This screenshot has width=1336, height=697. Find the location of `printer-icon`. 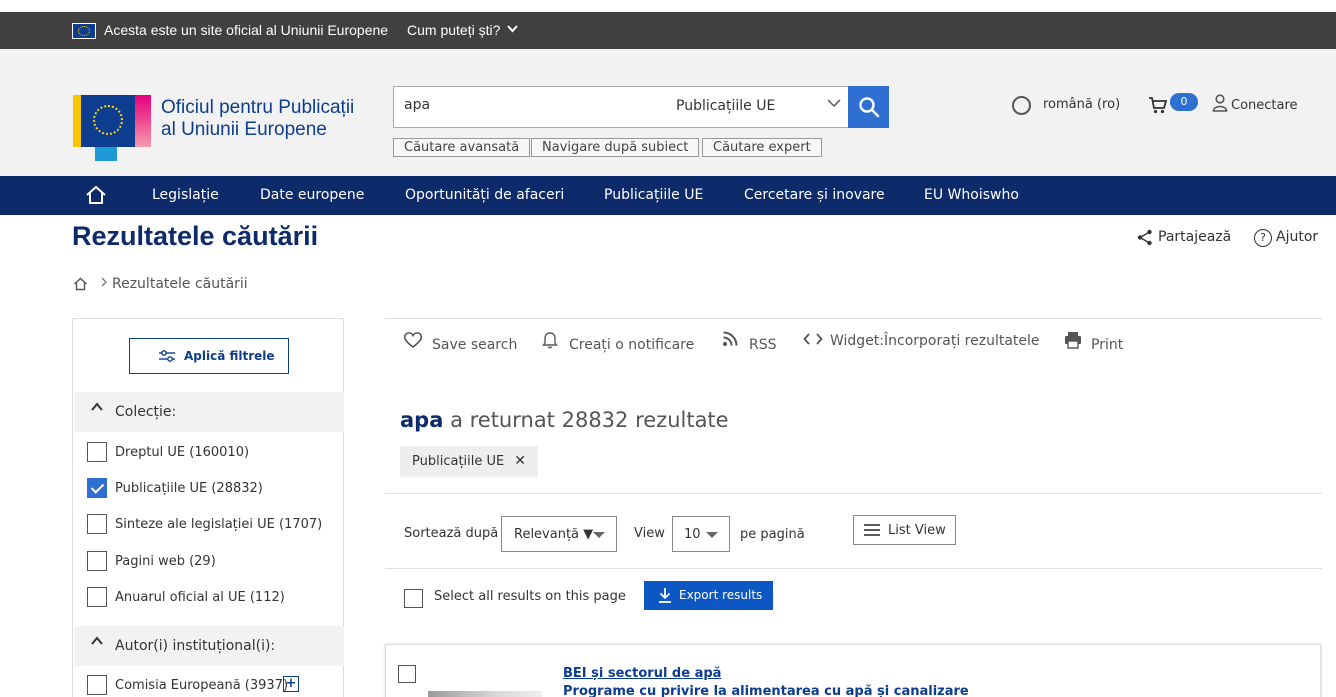

printer-icon is located at coordinates (1073, 342).